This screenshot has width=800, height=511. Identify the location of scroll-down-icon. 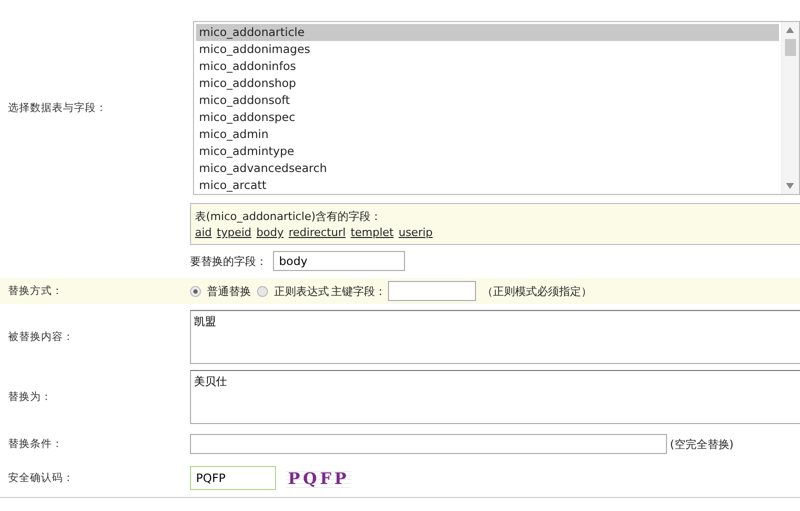
(790, 186).